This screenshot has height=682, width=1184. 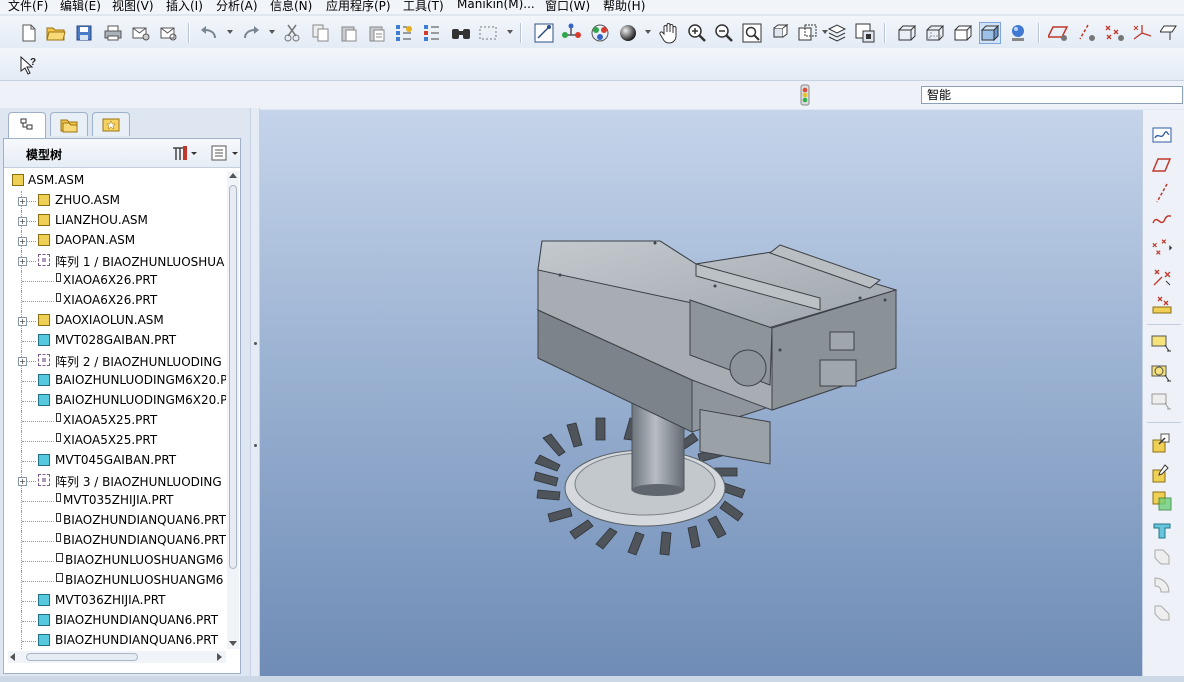 I want to click on hidden-line-icon, so click(x=935, y=33).